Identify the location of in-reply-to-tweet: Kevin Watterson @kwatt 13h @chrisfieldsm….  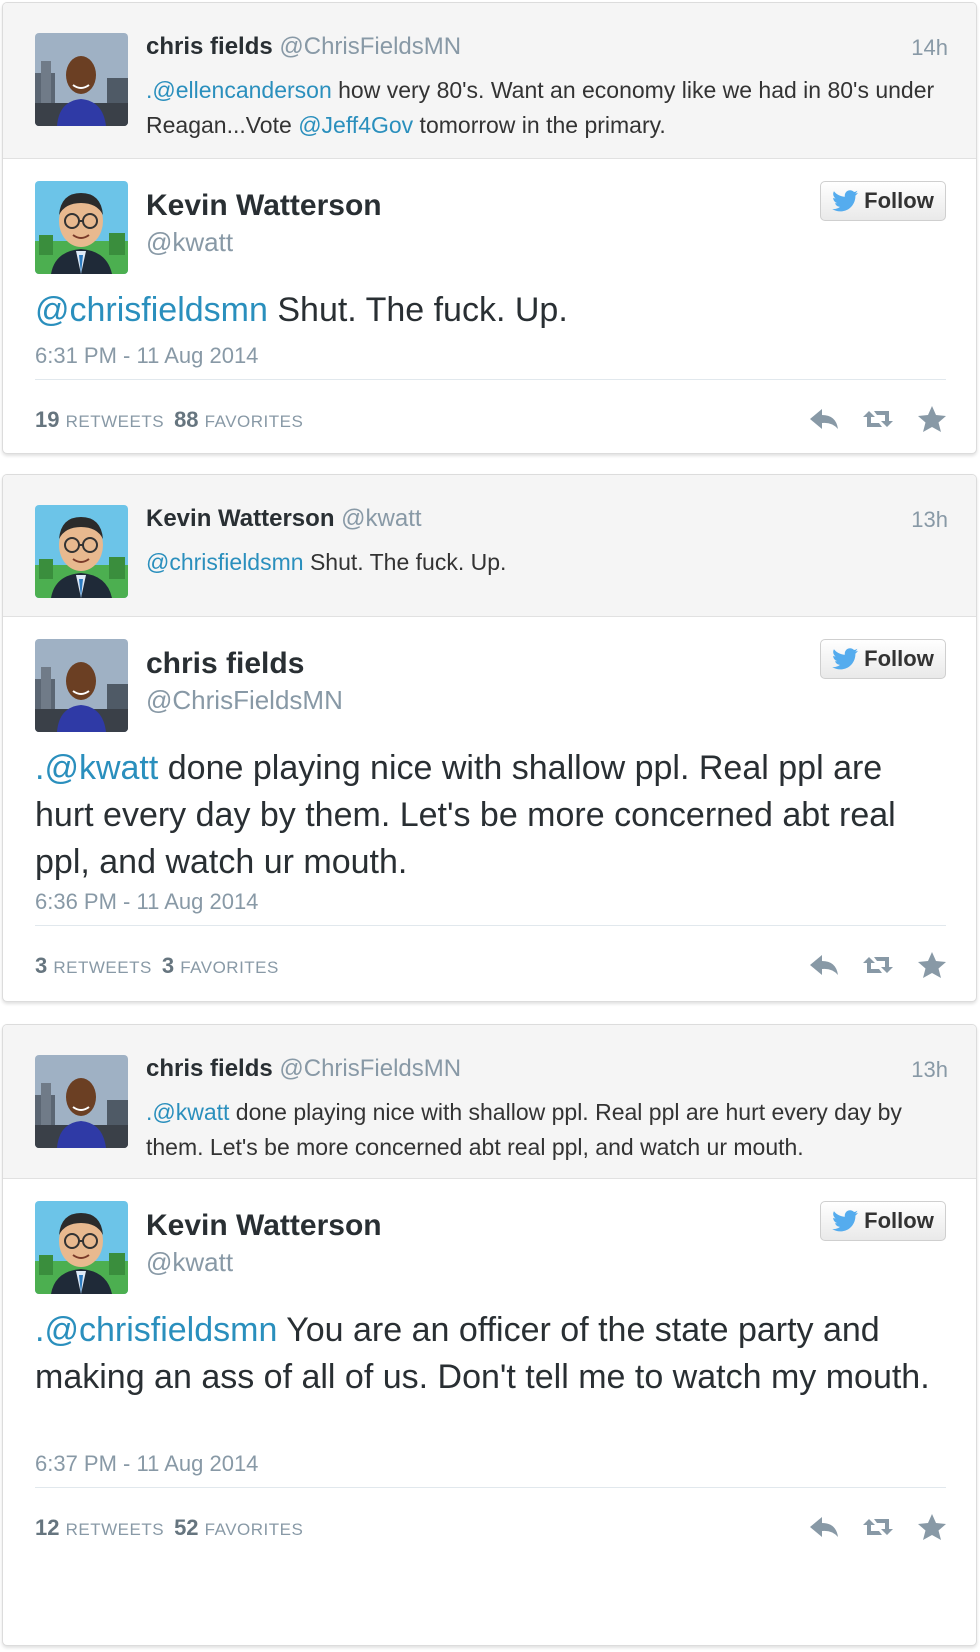
(489, 546).